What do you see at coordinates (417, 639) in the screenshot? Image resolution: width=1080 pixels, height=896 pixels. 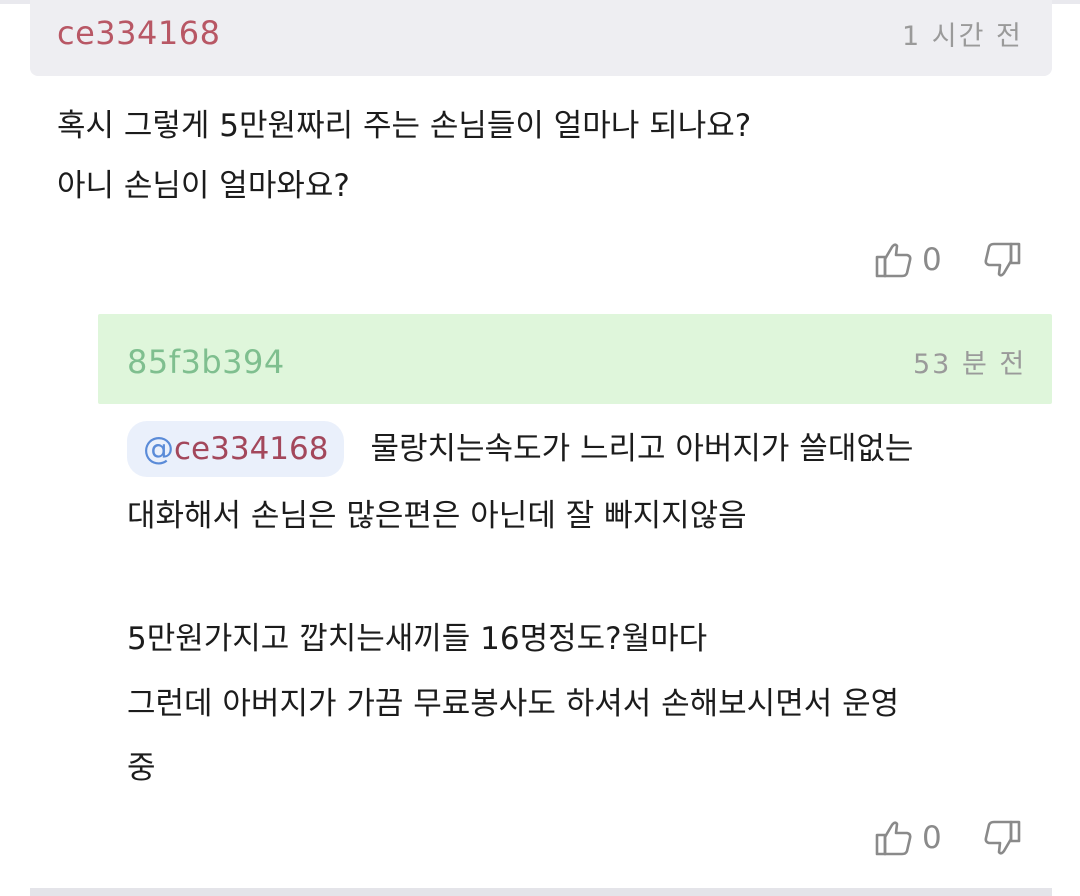 I see `reply-body-line-3: 5만원가지고 깝치는새끼들 16명정도?월마다` at bounding box center [417, 639].